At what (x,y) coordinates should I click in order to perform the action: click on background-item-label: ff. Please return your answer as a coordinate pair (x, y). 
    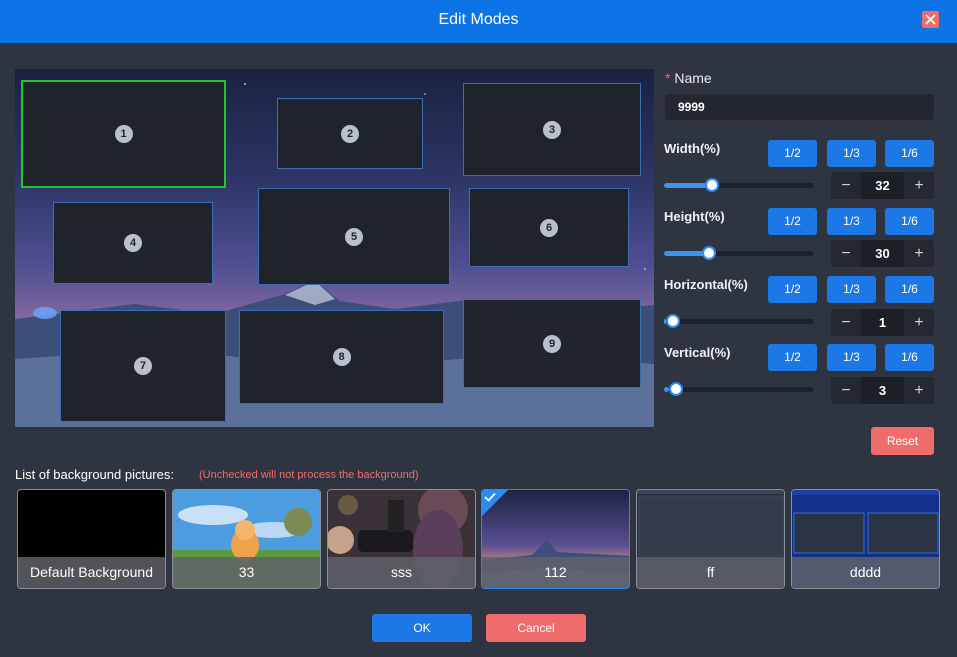
    Looking at the image, I should click on (710, 572).